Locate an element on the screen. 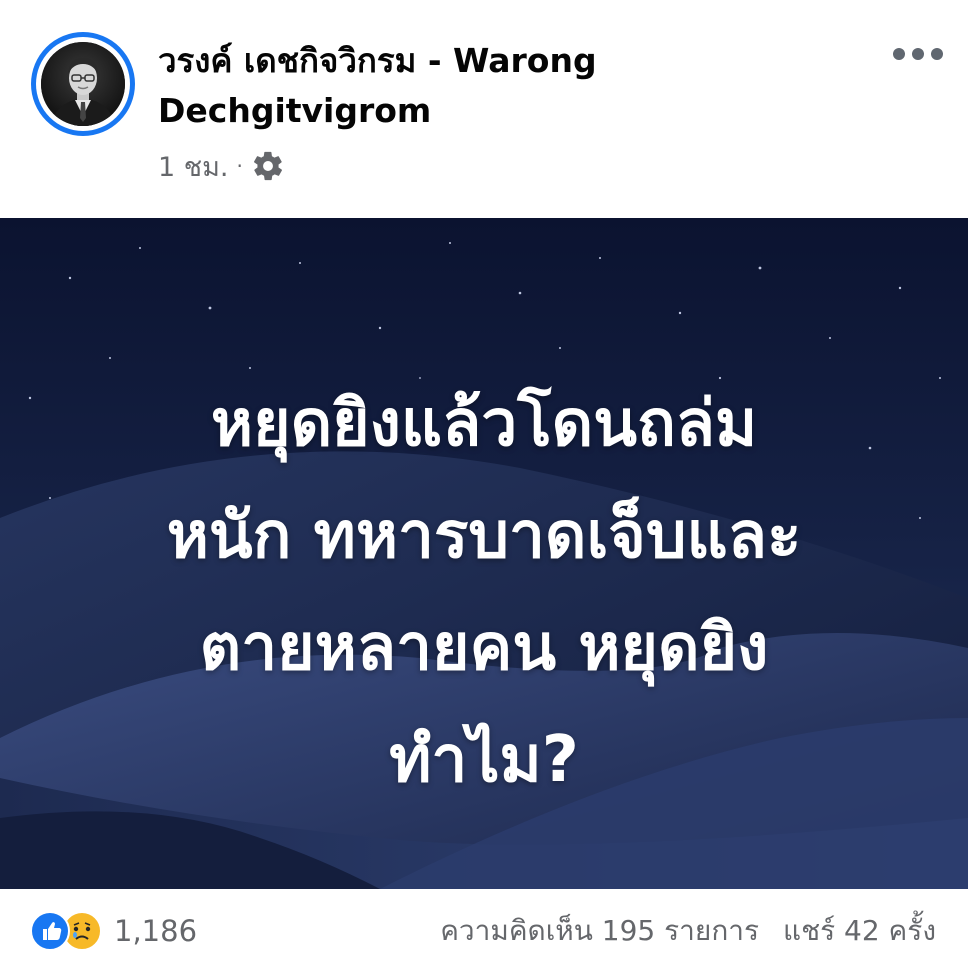 Image resolution: width=968 pixels, height=966 pixels. avatar-photo is located at coordinates (83, 84).